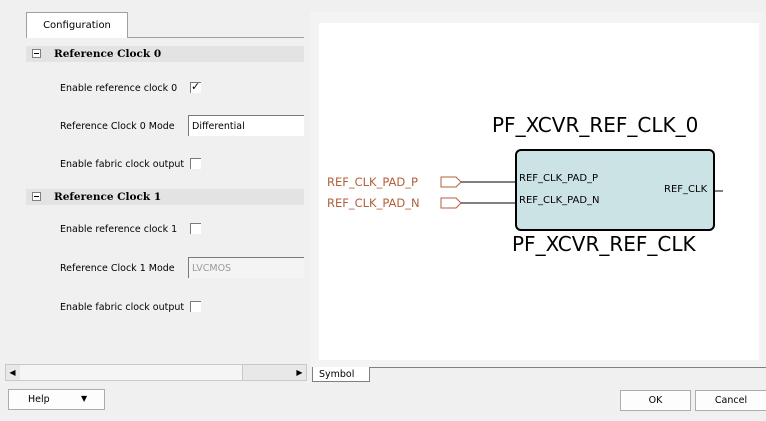 The height and width of the screenshot is (421, 766). Describe the element at coordinates (122, 164) in the screenshot. I see `enable-fabric-clock-0-label: Enable fabric clock output` at that location.